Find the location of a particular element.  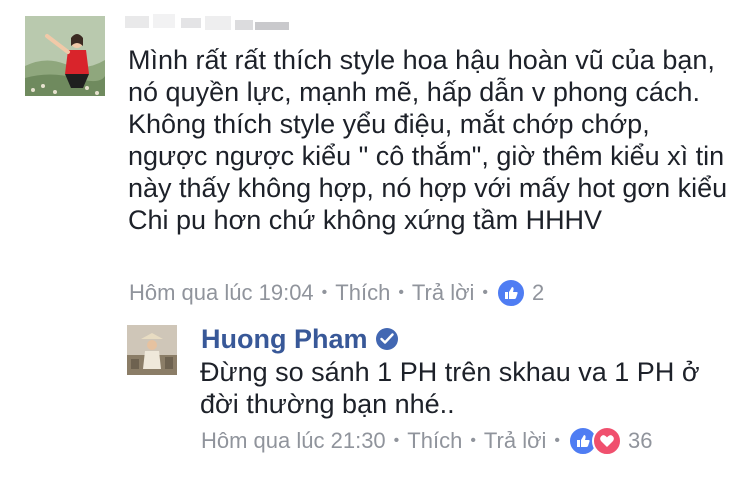

redacted-commenter-name is located at coordinates (210, 20).